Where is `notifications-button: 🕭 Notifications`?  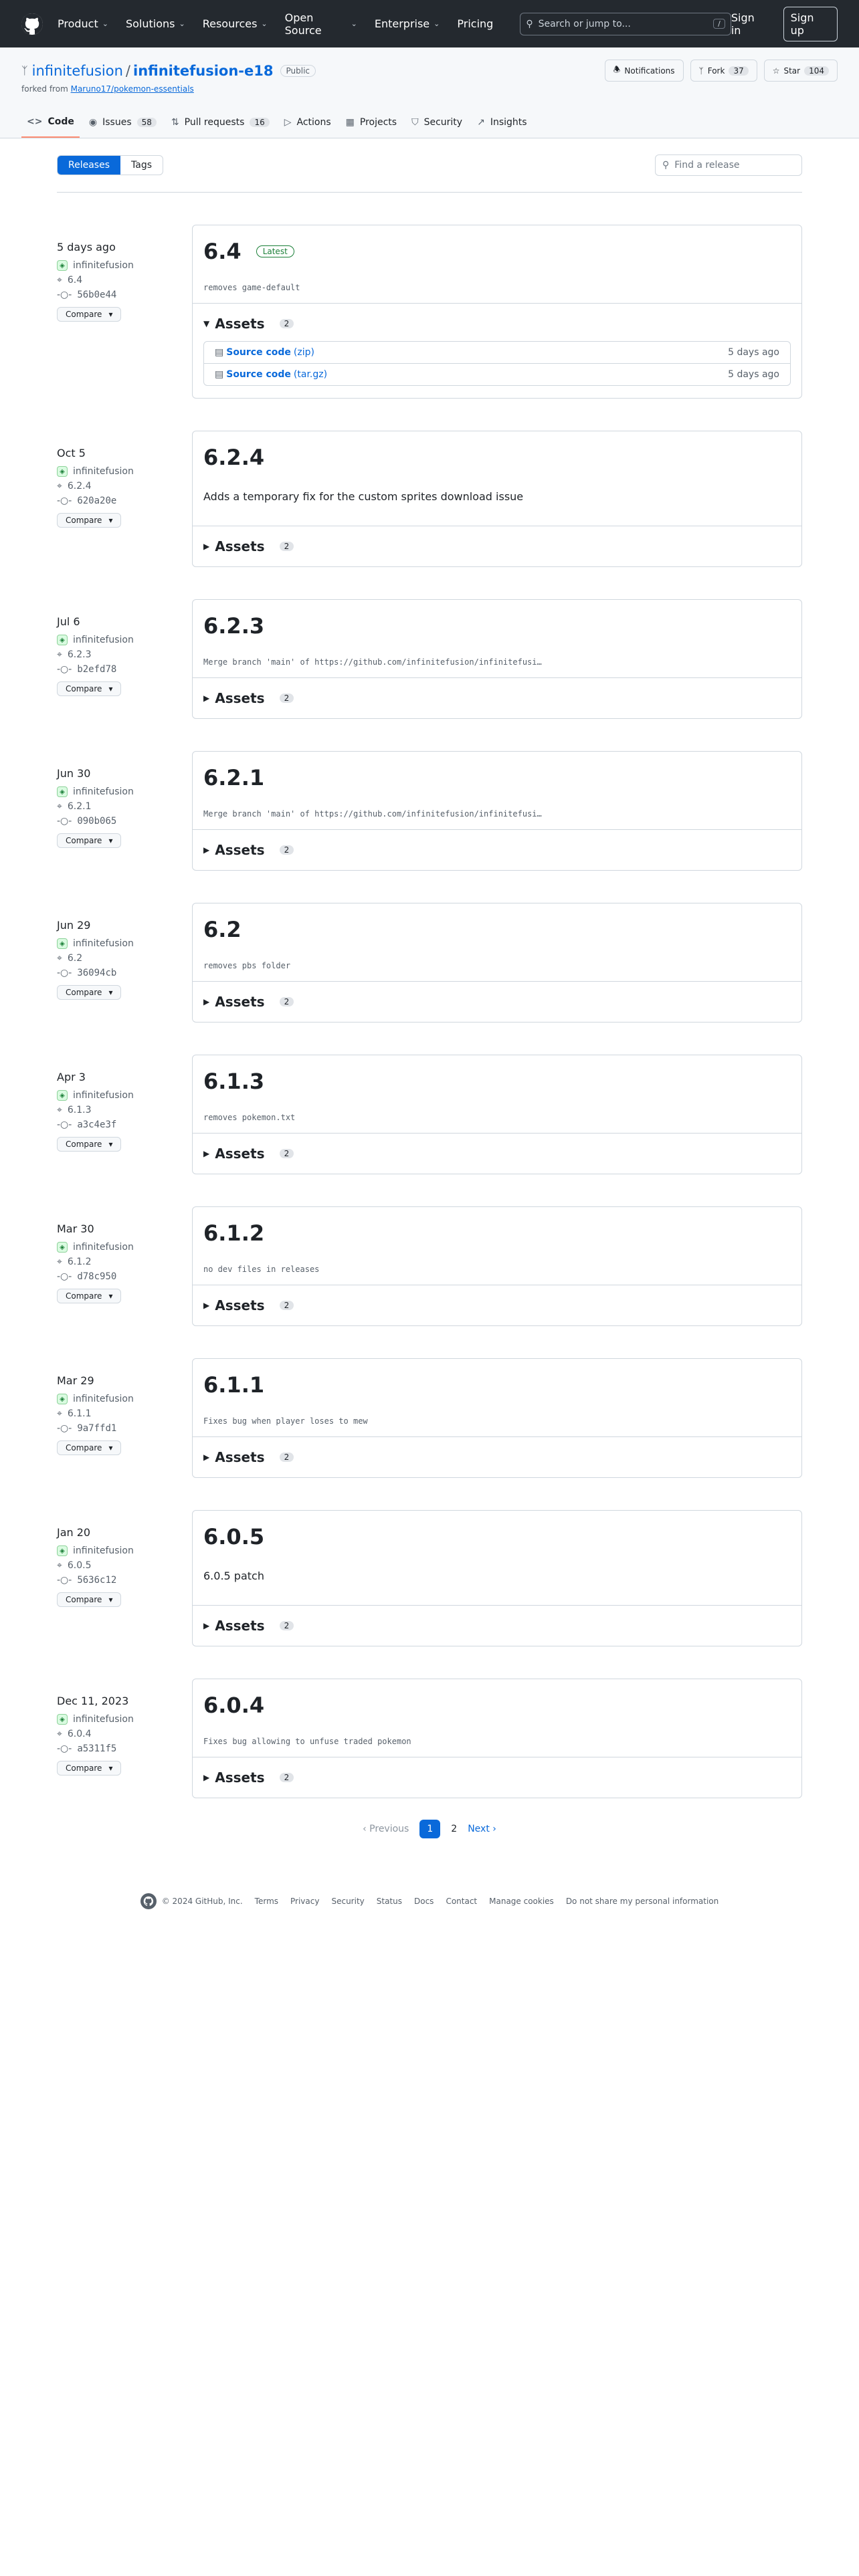
notifications-button: 🕭 Notifications is located at coordinates (644, 71).